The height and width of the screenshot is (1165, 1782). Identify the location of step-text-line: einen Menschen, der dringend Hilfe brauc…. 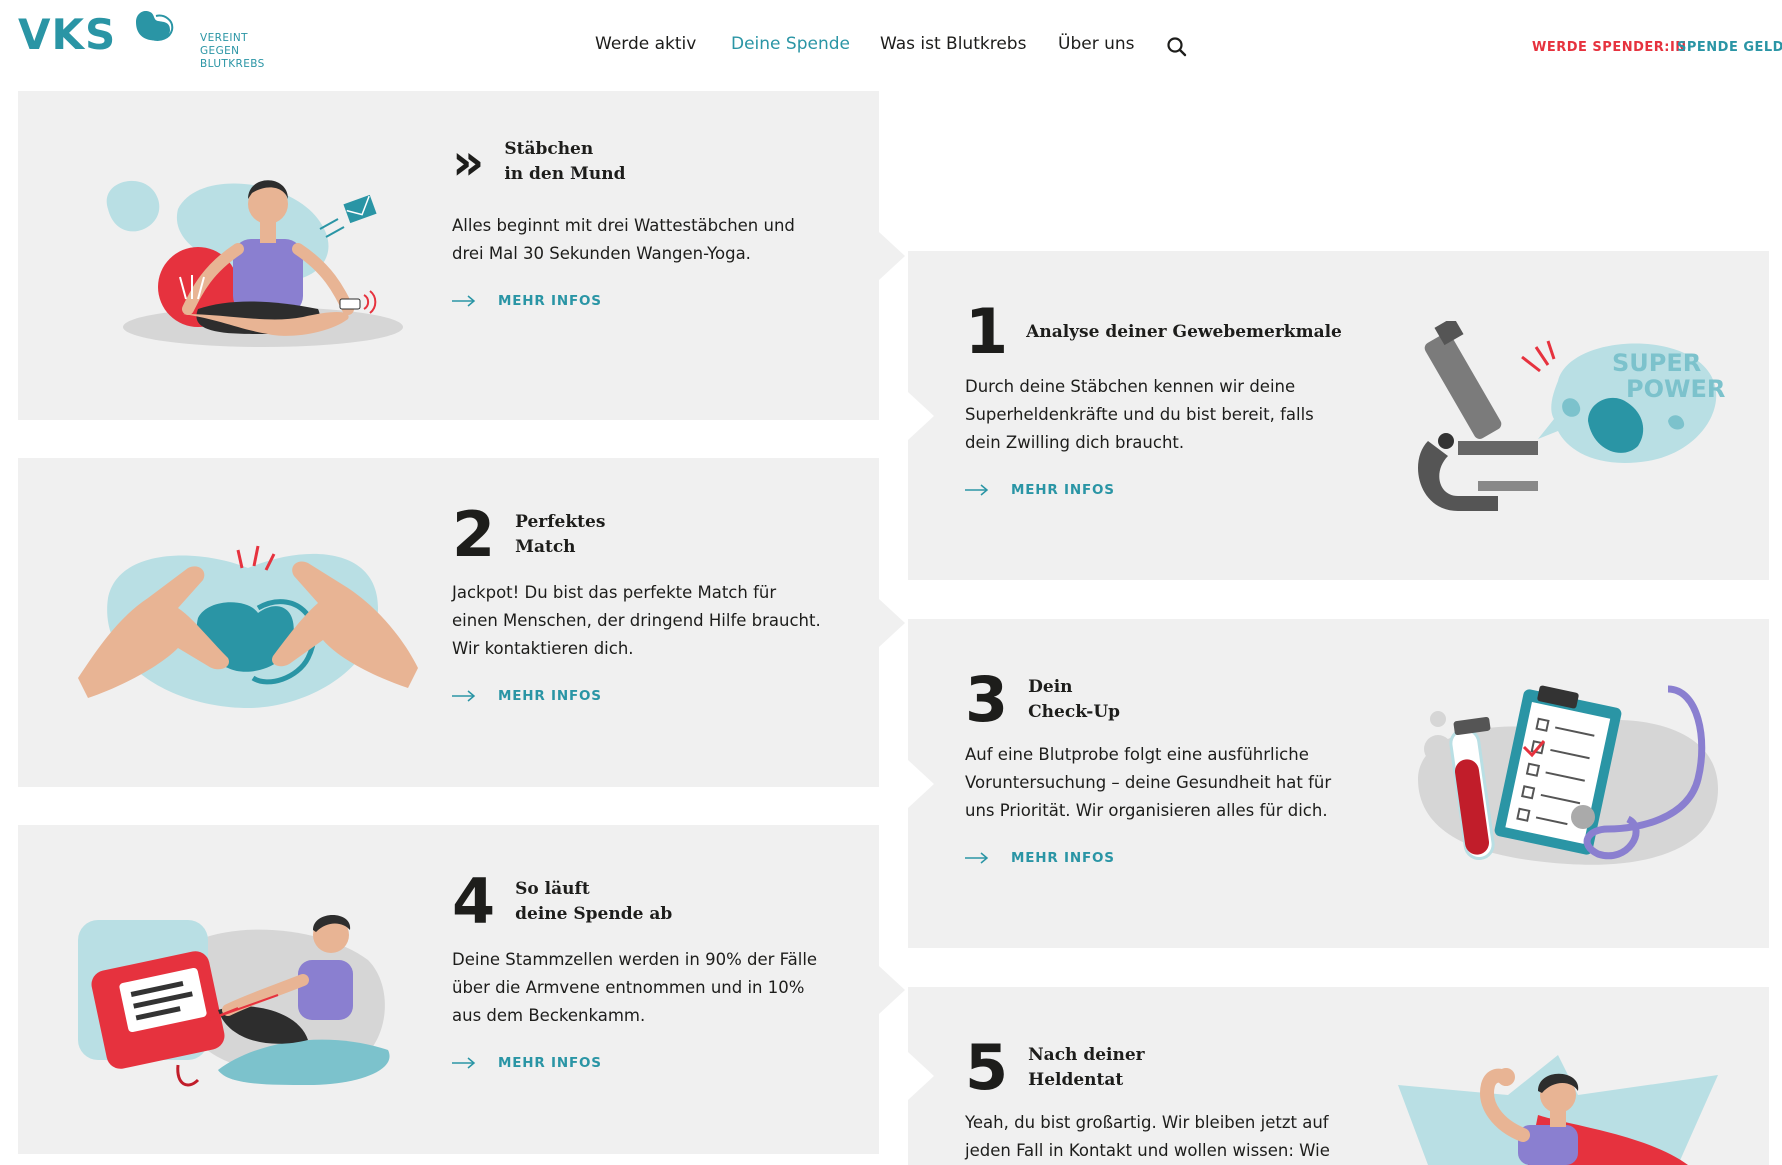
(636, 620).